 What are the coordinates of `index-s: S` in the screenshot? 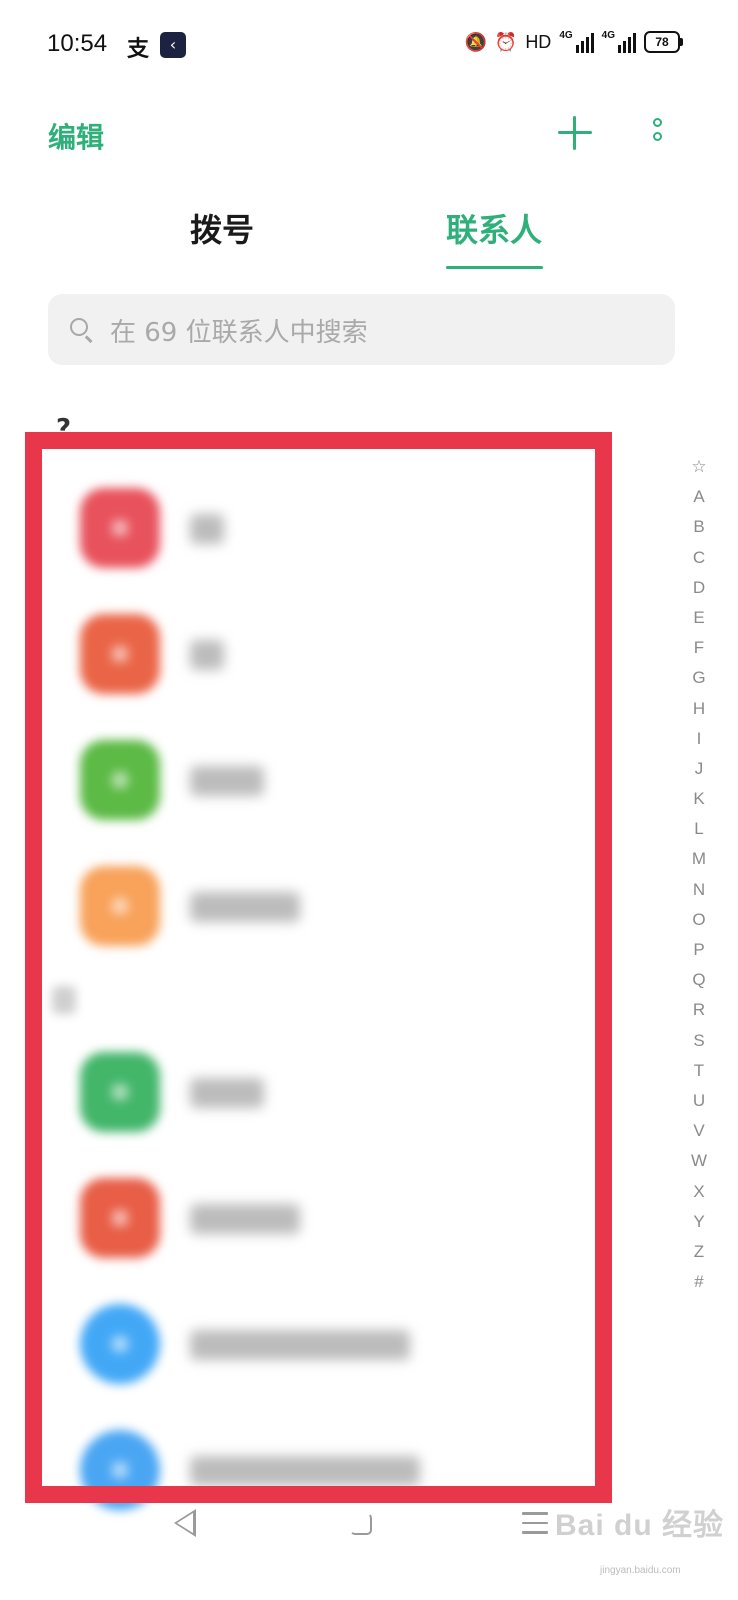 It's located at (699, 1041).